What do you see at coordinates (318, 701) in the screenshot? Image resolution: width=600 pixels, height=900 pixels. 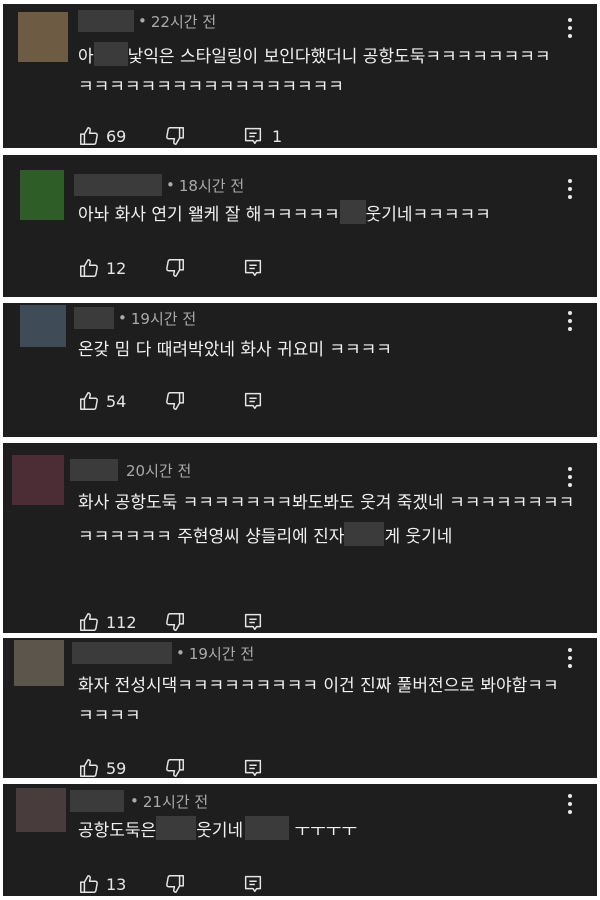 I see `comment-text-part: 화자 전성시댁ㅋㅋㅋㅋㅋㅋㅋㅋㅋ 이건 진짜 풀버전으로 봐야함ㅋㅋㅋㅋㅋㅋ` at bounding box center [318, 701].